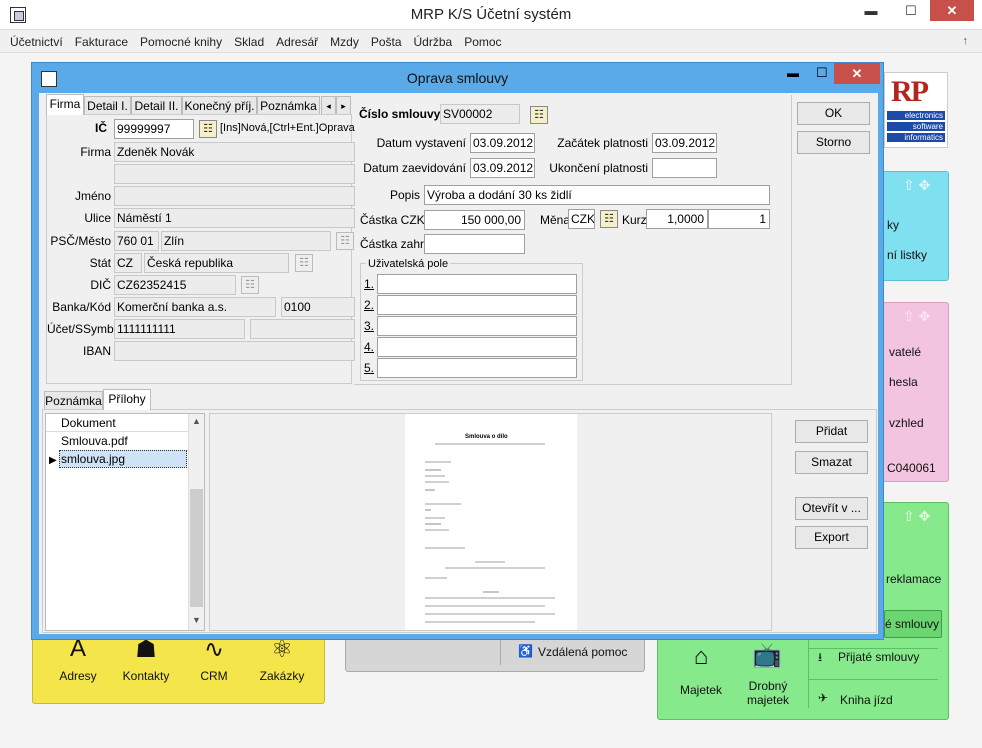 Image resolution: width=982 pixels, height=748 pixels. Describe the element at coordinates (181, 40) in the screenshot. I see `menu-pomocne-knihy: Pomocné knihy` at that location.